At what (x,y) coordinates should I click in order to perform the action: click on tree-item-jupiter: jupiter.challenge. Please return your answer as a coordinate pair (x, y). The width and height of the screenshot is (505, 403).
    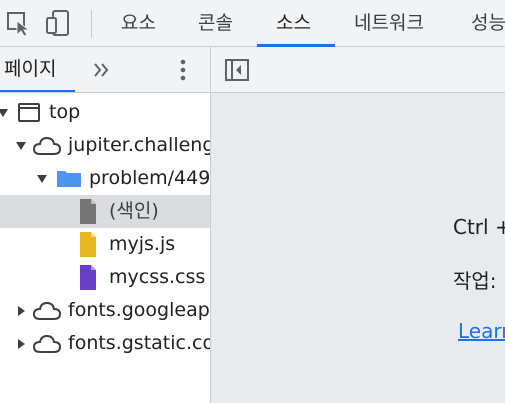
    Looking at the image, I should click on (105, 145).